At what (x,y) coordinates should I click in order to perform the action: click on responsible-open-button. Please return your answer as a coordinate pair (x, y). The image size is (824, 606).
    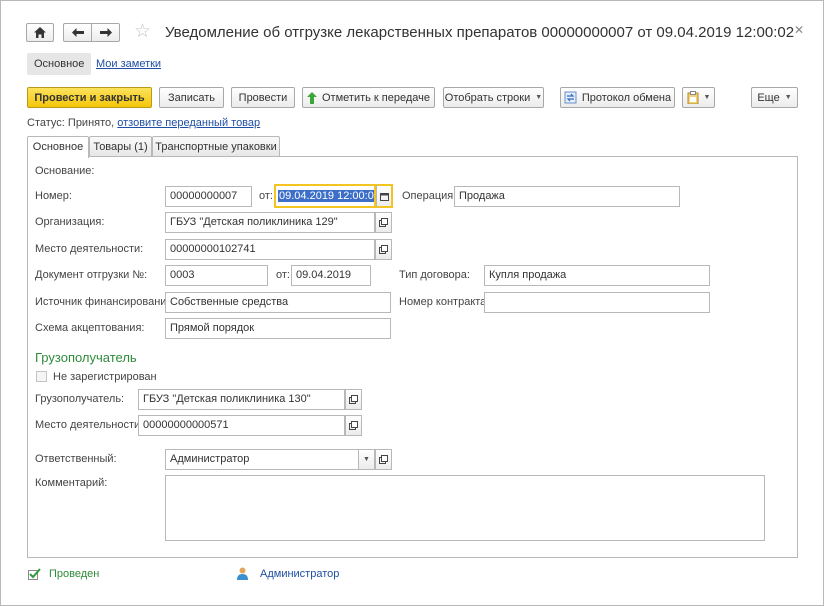
    Looking at the image, I should click on (383, 459).